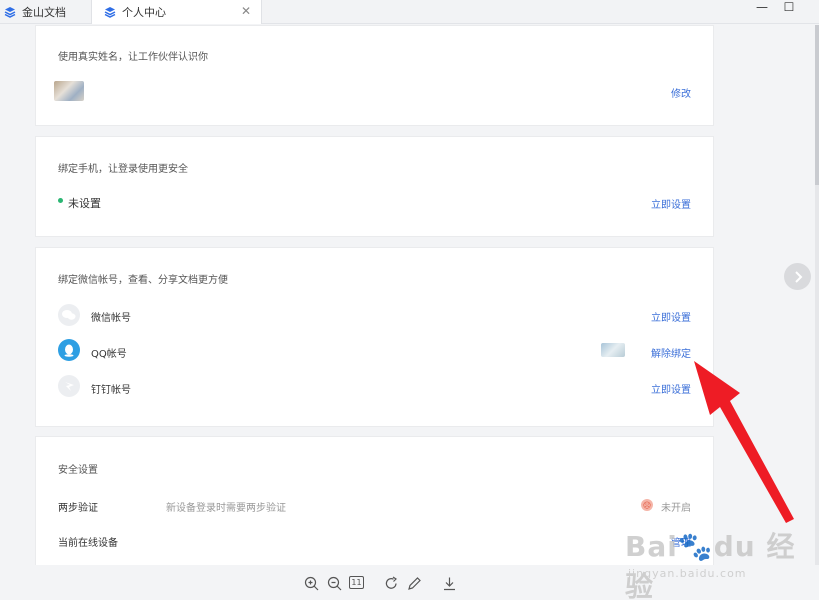  I want to click on chevron-right-icon, so click(798, 276).